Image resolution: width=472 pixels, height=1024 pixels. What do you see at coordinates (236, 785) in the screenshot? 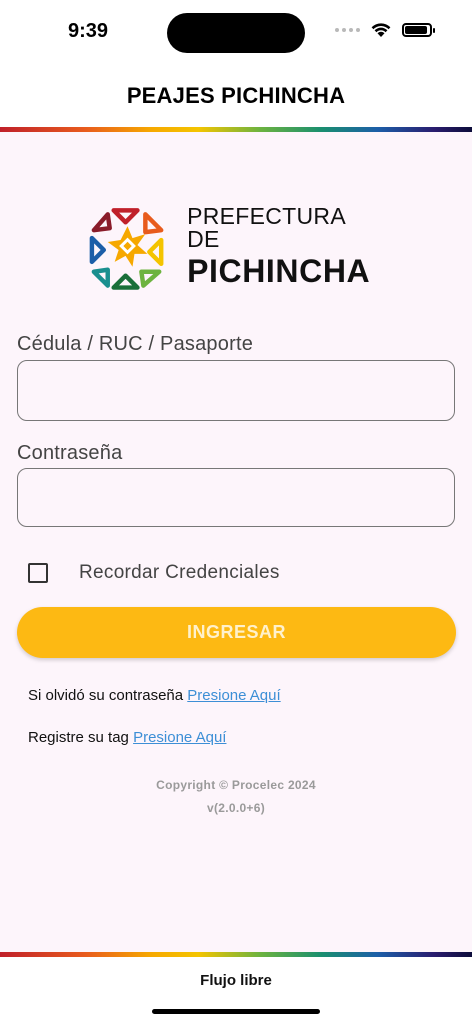
I see `copyright-text: Copyright © Procelec 2024` at bounding box center [236, 785].